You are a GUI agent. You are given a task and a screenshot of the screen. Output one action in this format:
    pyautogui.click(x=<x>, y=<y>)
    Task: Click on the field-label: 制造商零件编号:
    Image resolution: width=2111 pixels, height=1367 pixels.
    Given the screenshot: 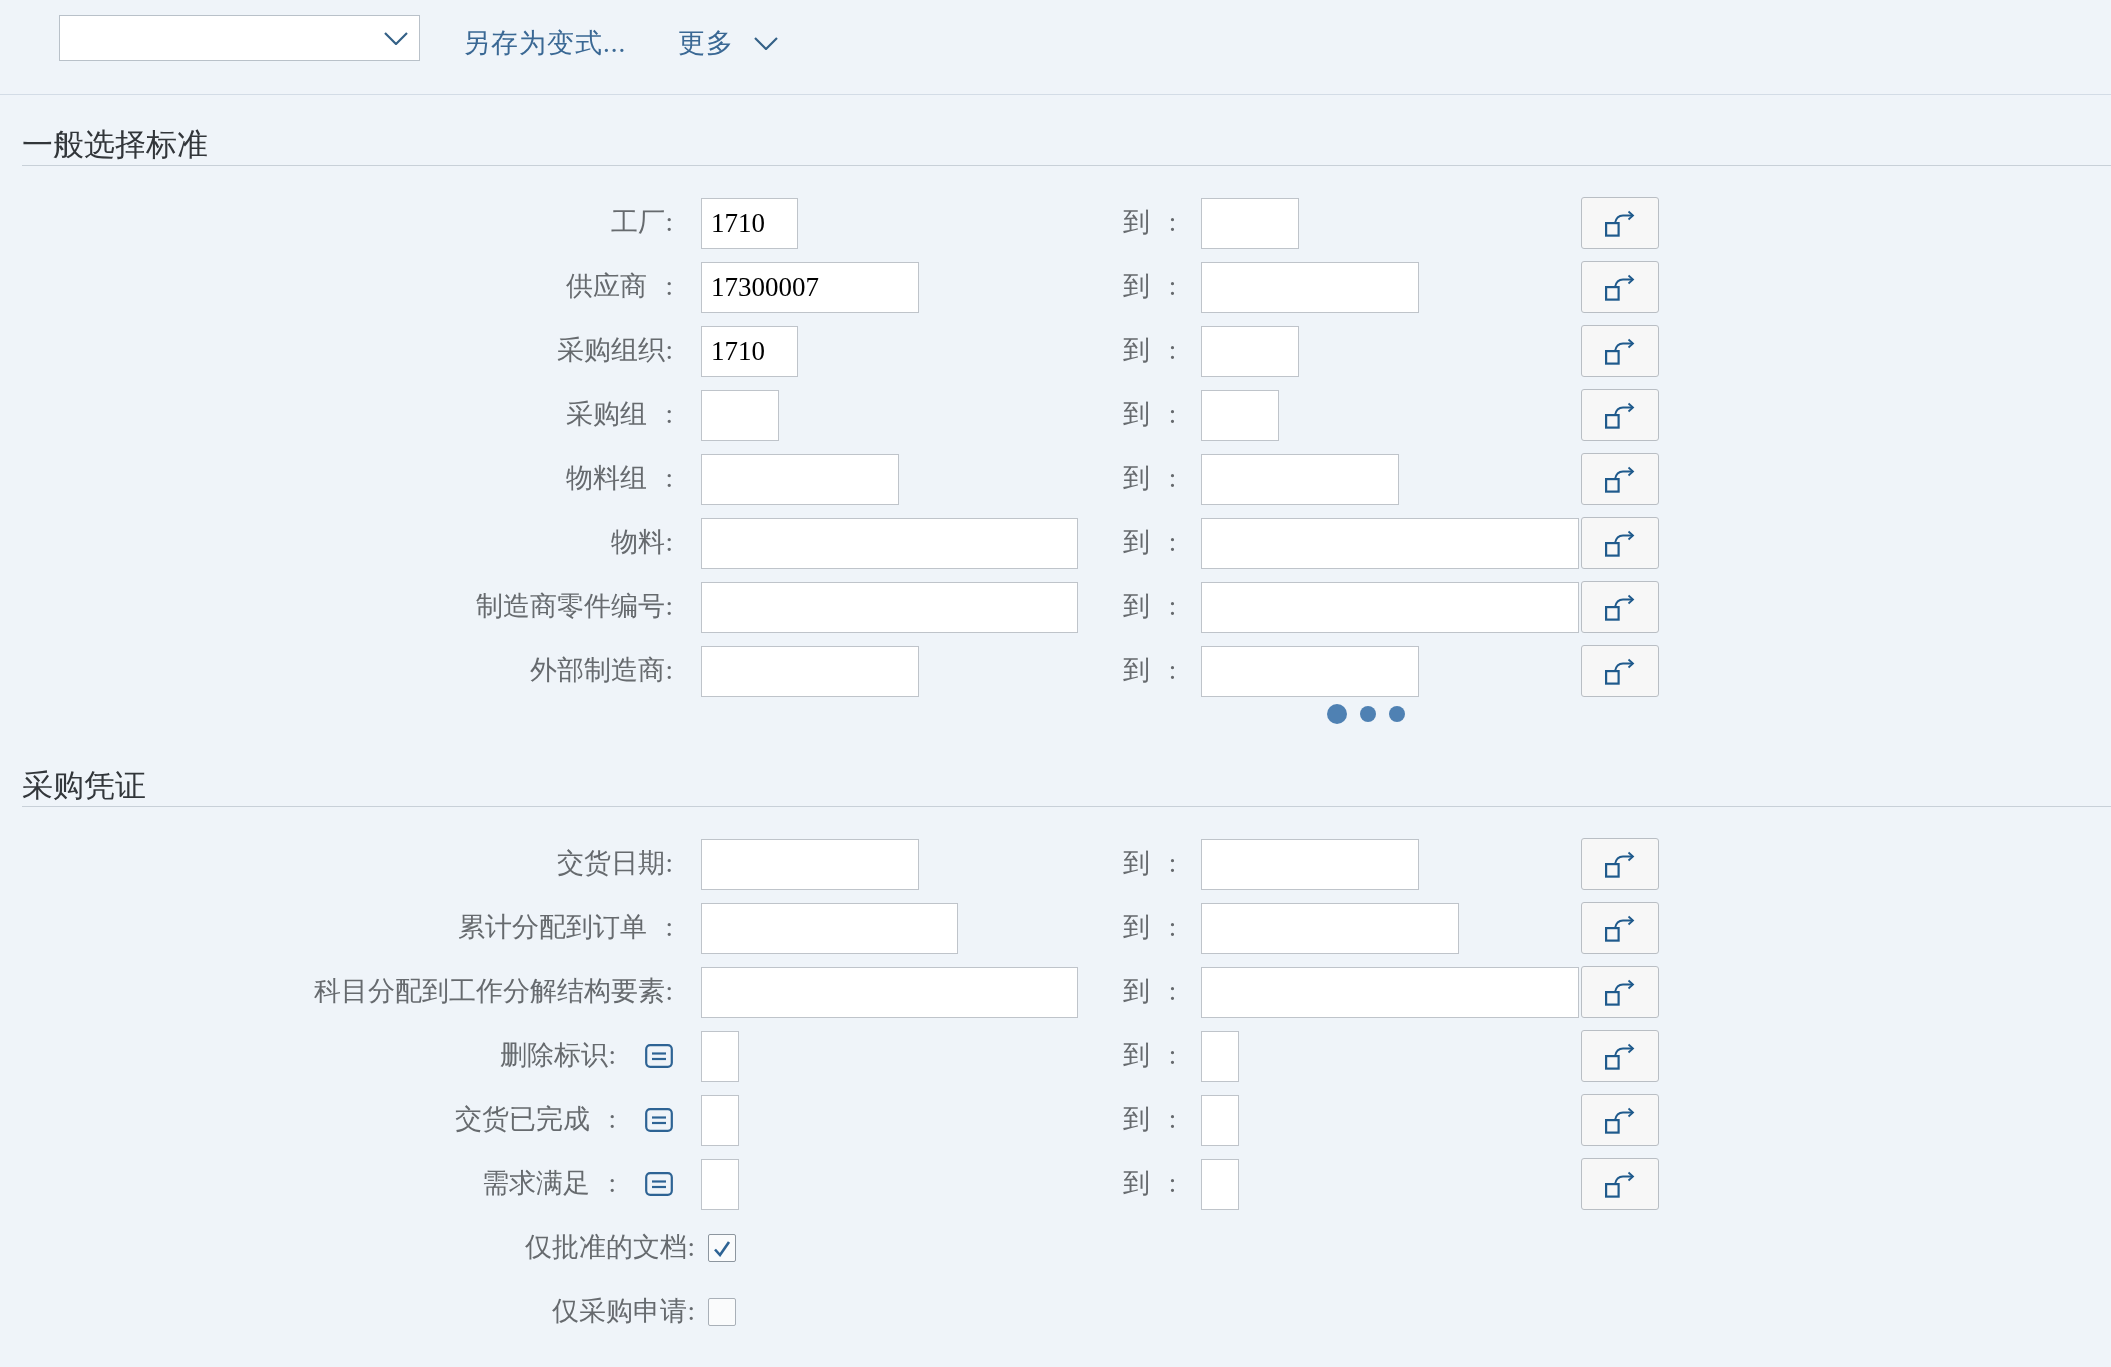 What is the action you would take?
    pyautogui.click(x=574, y=607)
    